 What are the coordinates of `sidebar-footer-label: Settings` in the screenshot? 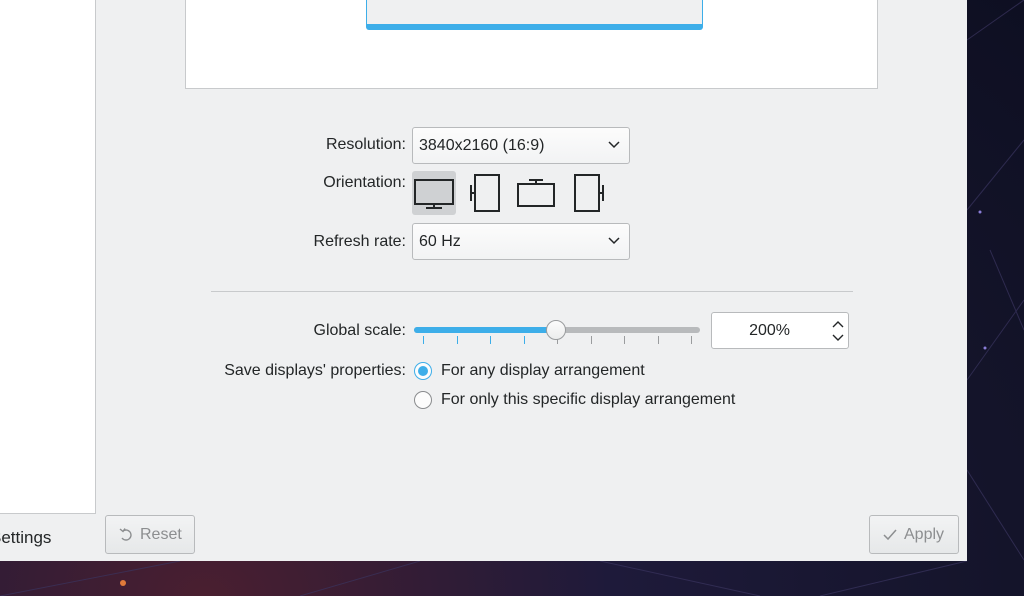 It's located at (26, 537).